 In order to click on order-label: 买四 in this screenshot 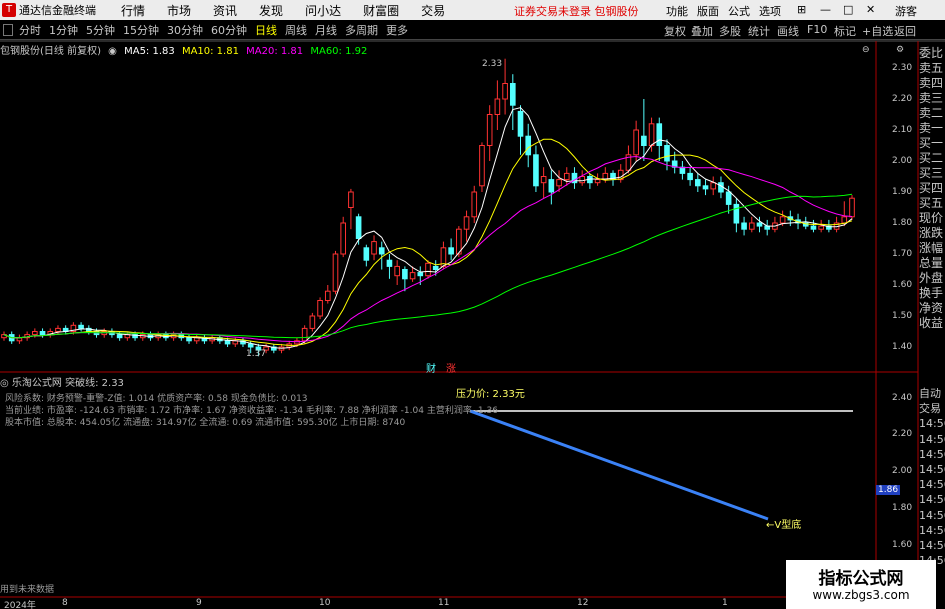, I will do `click(931, 188)`.